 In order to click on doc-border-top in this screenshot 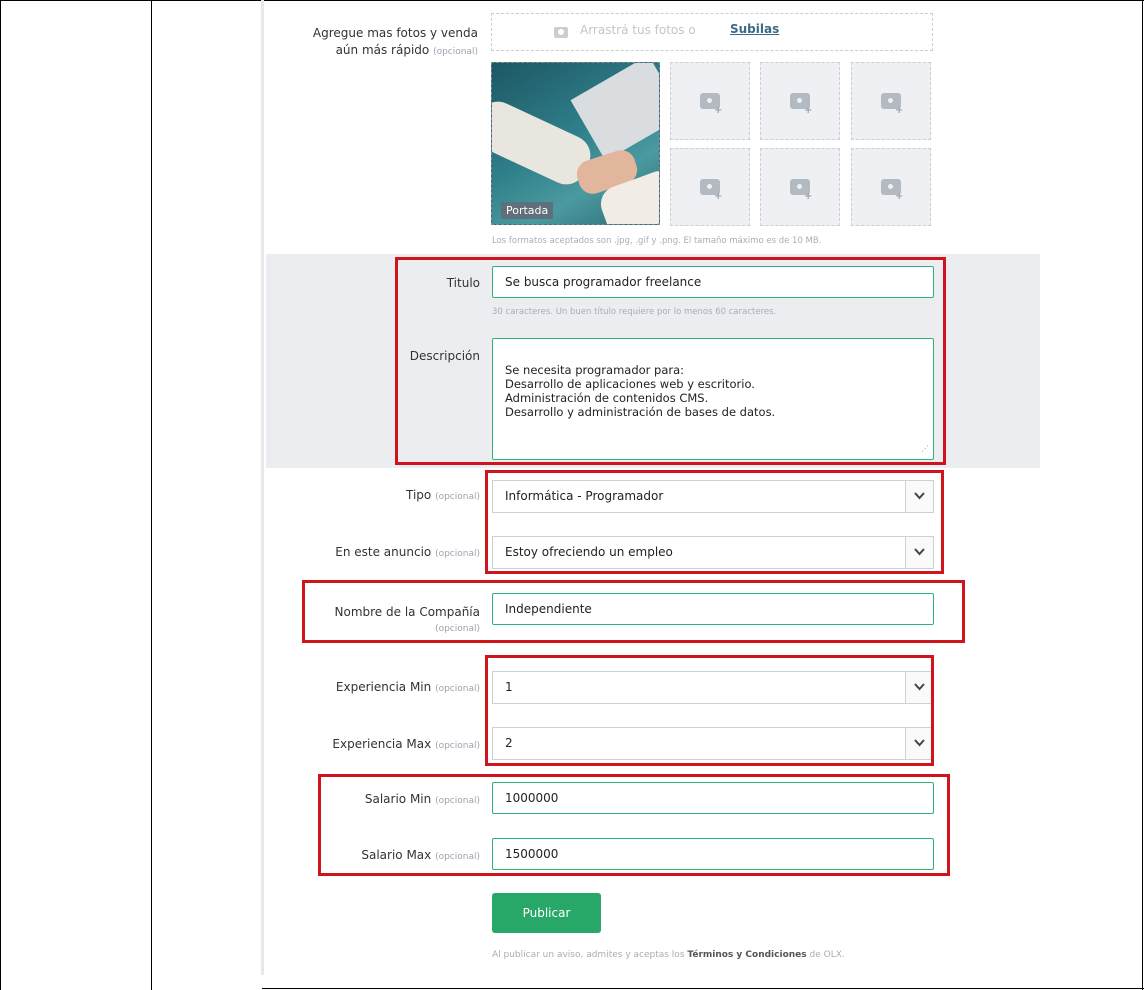, I will do `click(572, 0)`.